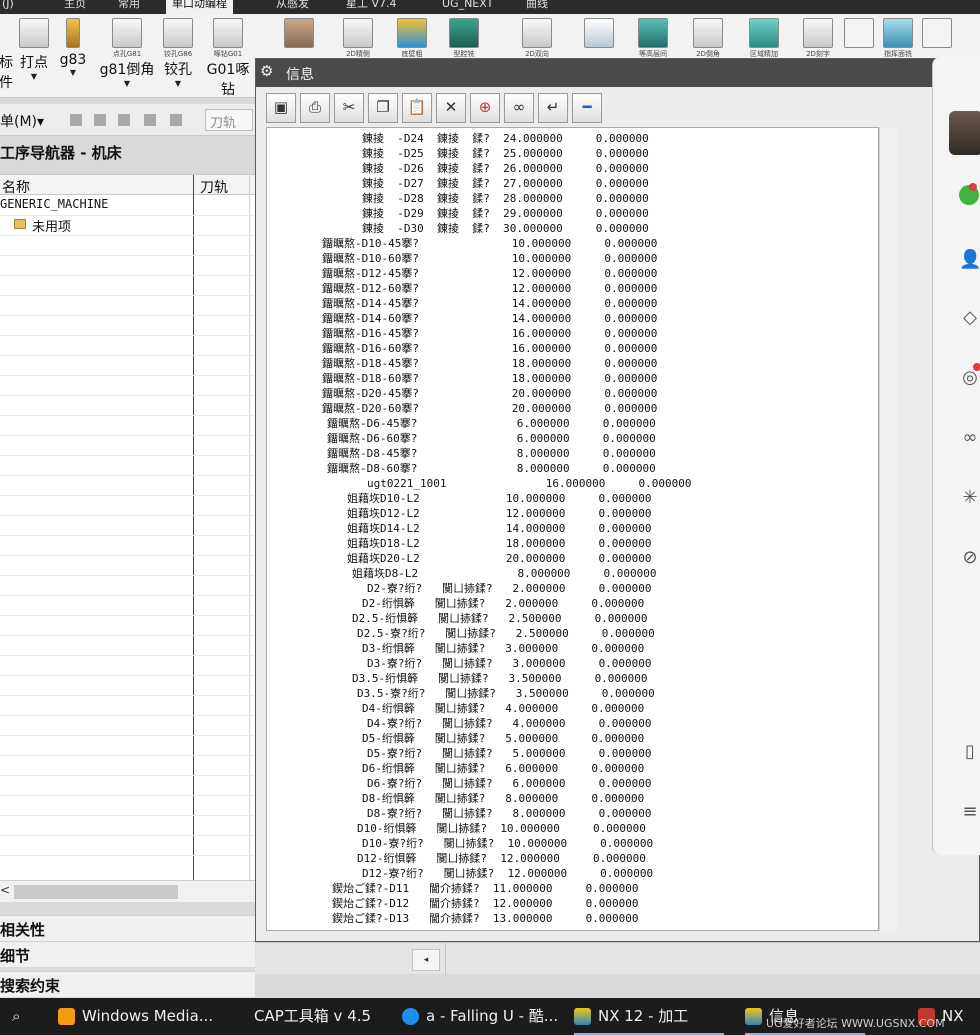  Describe the element at coordinates (969, 318) in the screenshot. I see `cube-icon: ◇` at that location.